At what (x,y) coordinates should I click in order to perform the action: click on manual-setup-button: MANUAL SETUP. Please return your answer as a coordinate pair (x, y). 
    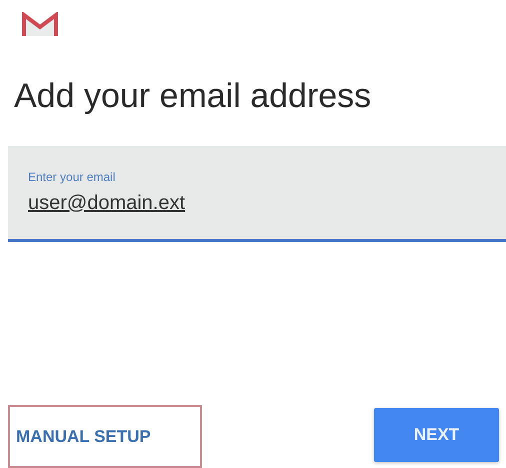
    Looking at the image, I should click on (105, 436).